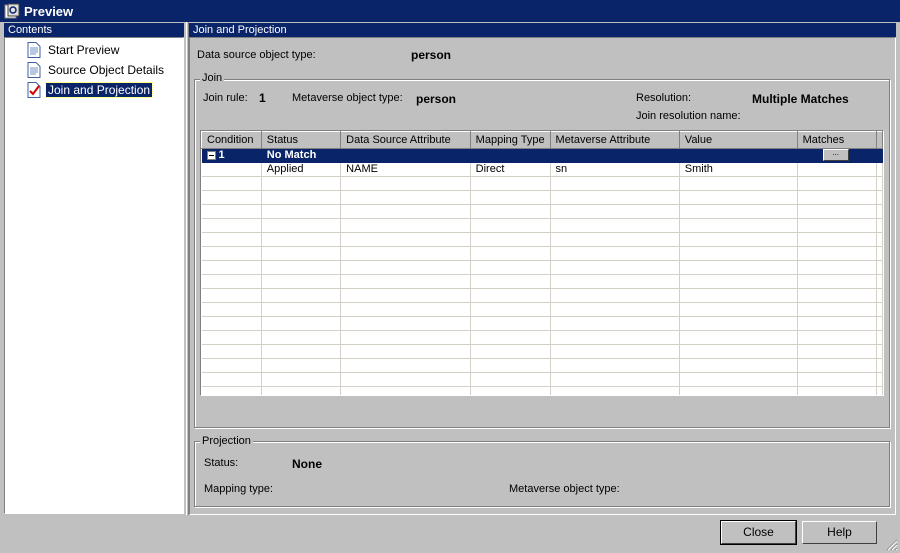  I want to click on metaverse-type-value: person, so click(436, 99).